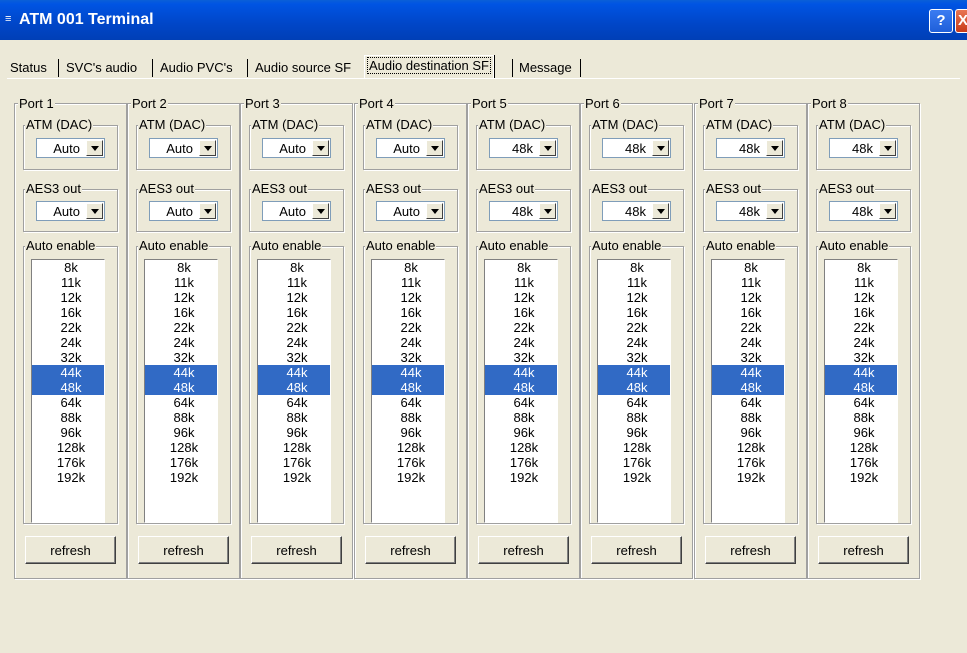  Describe the element at coordinates (28, 68) in the screenshot. I see `tab-status: Status` at that location.